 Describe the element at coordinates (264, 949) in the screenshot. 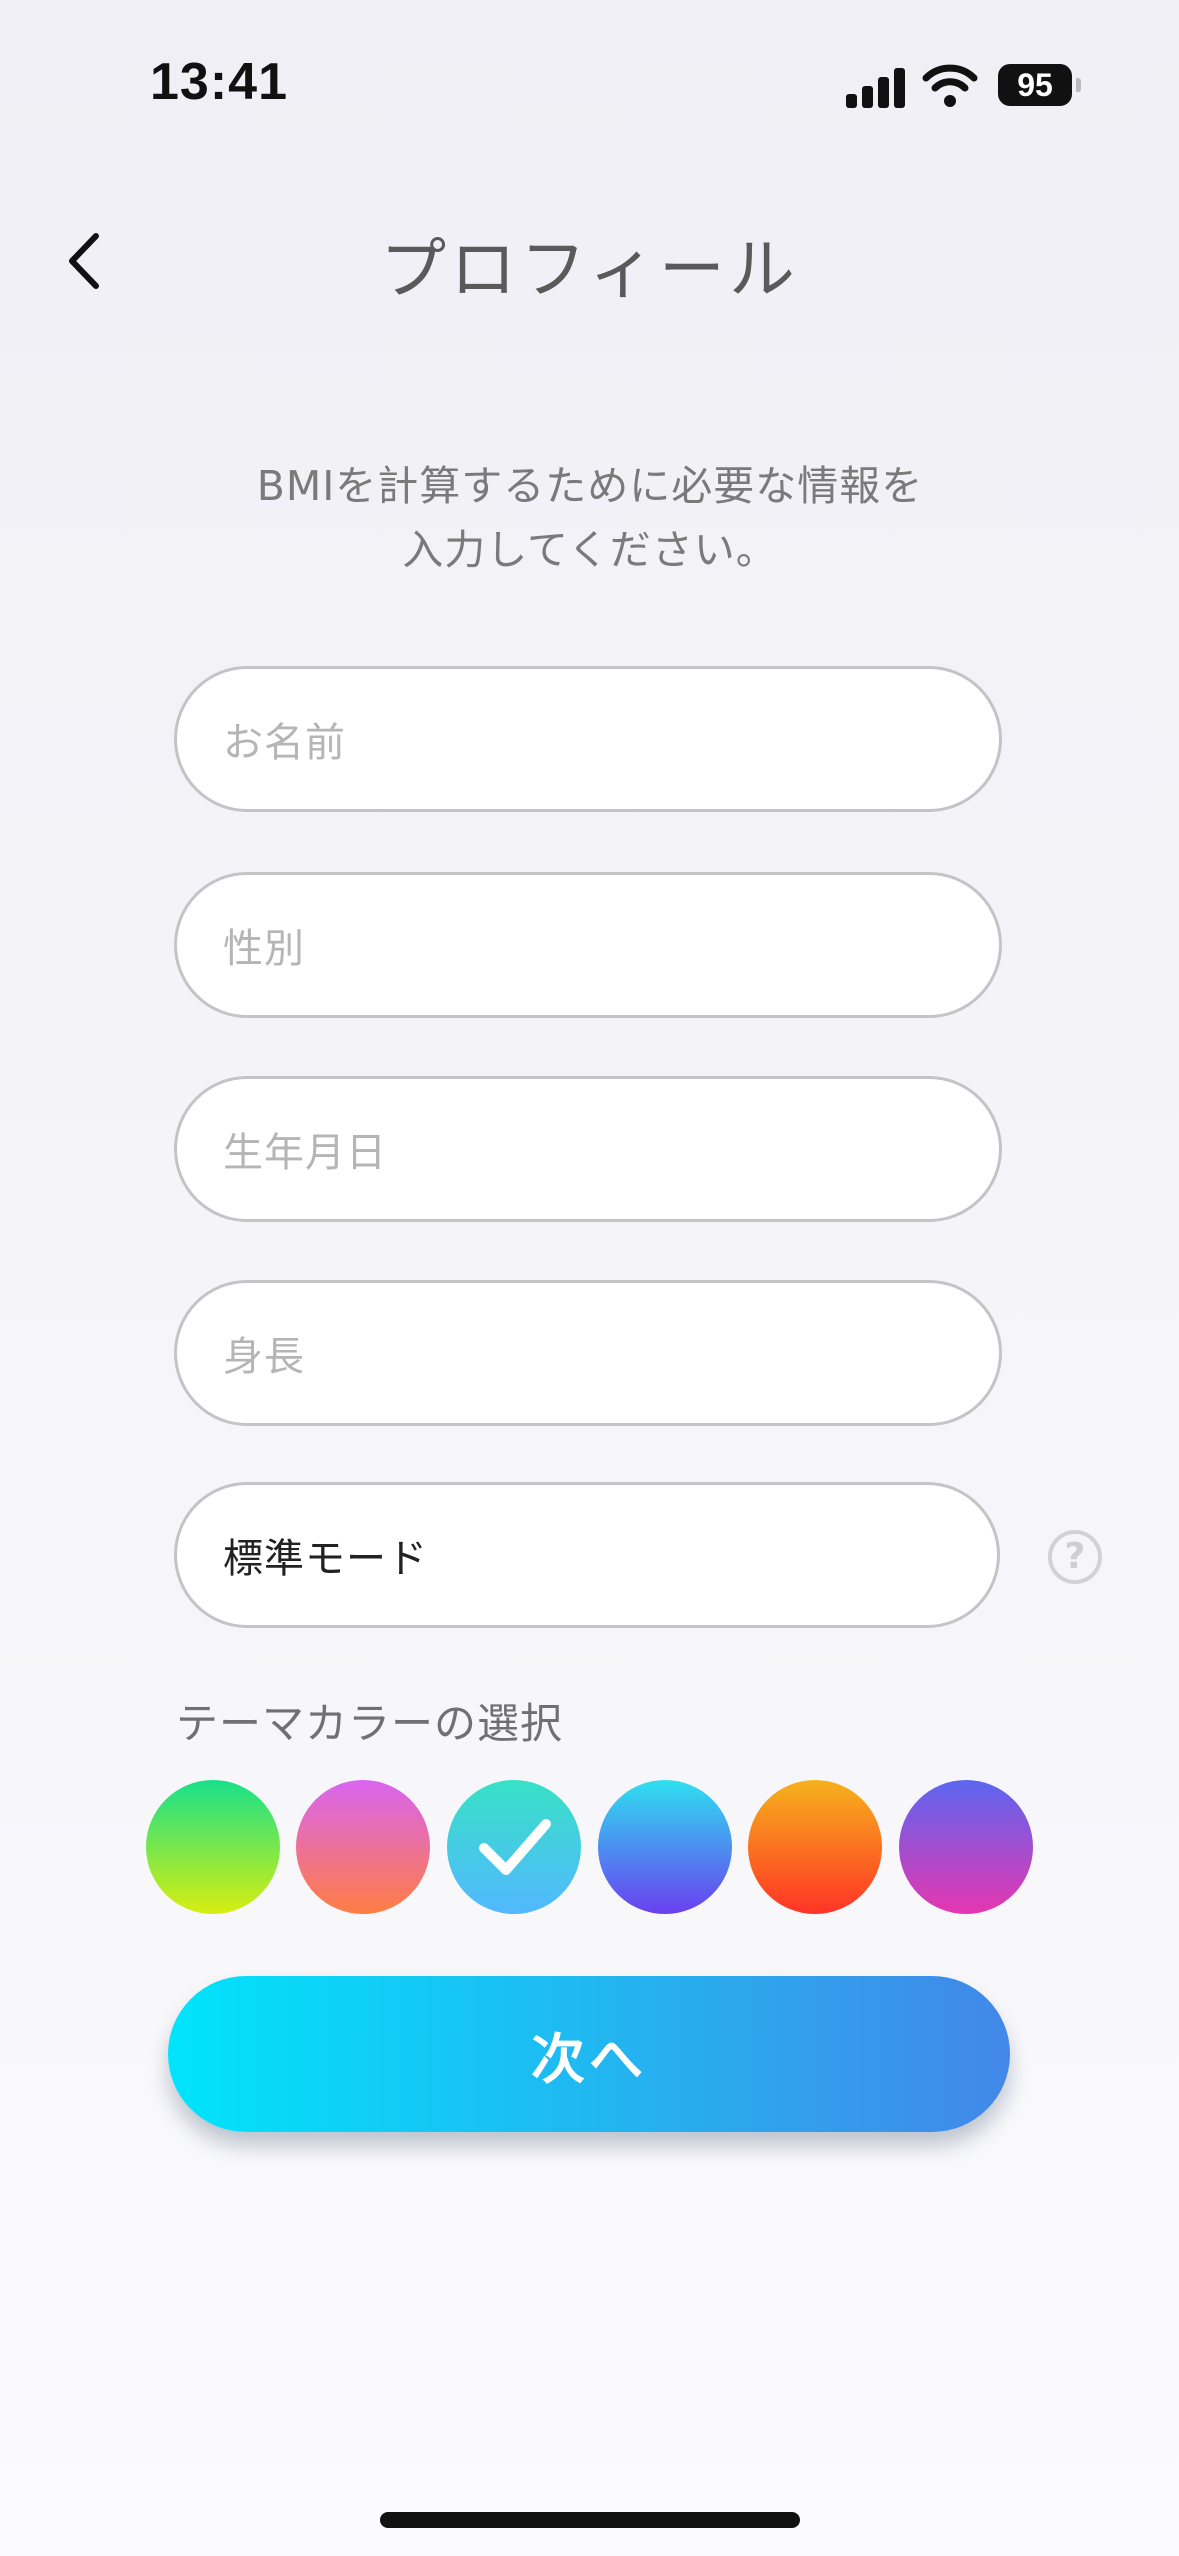

I see `gender-placeholder: 性別` at that location.